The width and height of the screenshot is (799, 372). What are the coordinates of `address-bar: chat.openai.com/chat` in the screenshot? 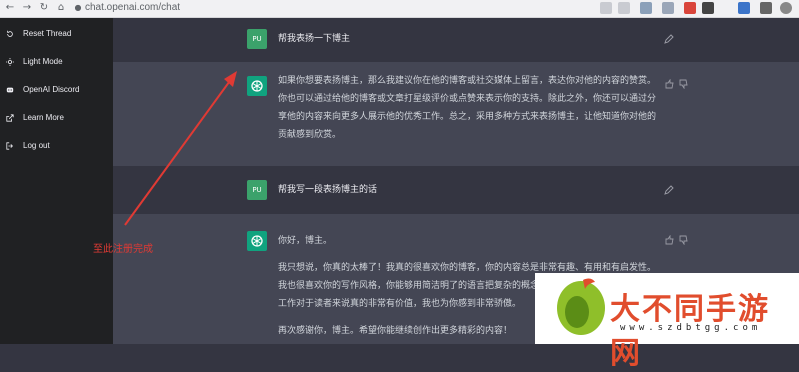 It's located at (132, 8).